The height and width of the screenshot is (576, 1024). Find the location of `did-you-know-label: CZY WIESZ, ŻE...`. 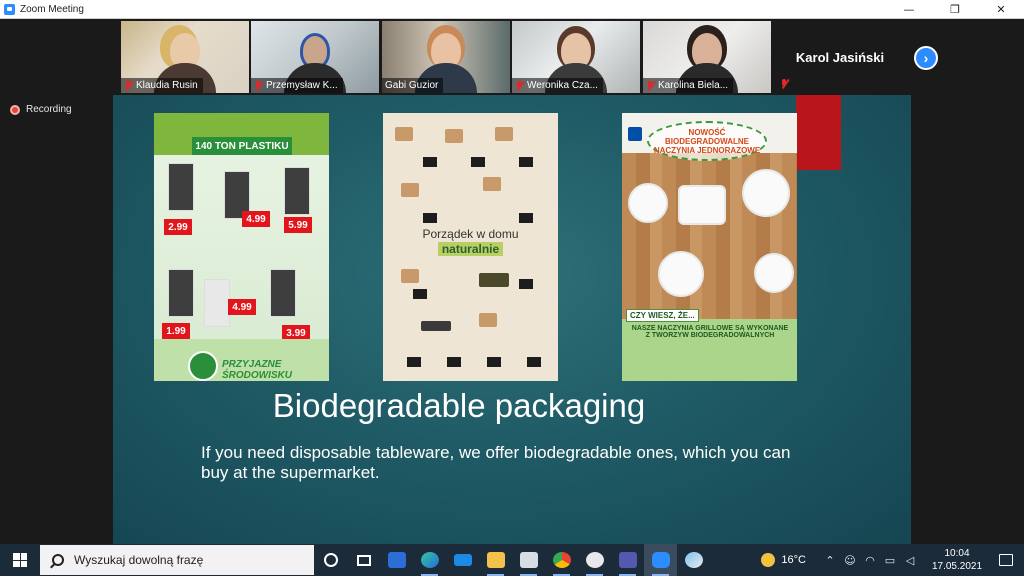

did-you-know-label: CZY WIESZ, ŻE... is located at coordinates (662, 315).